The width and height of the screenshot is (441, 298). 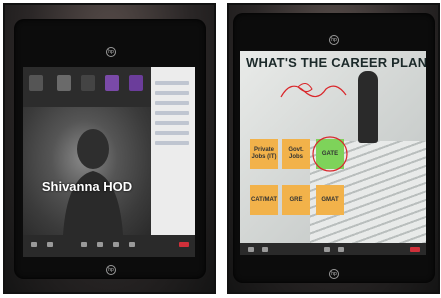 What do you see at coordinates (173, 151) in the screenshot?
I see `participants-panel` at bounding box center [173, 151].